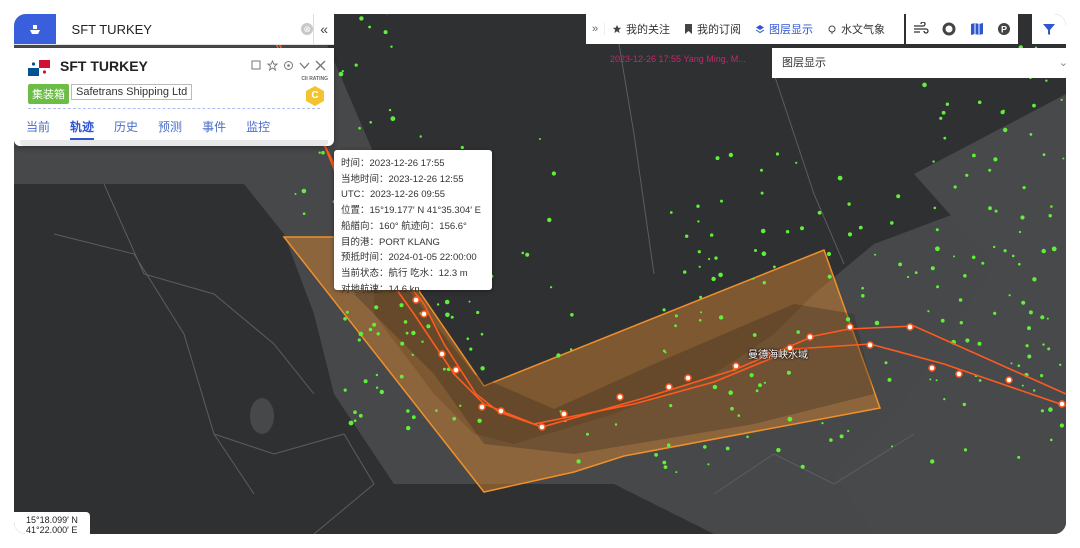 This screenshot has height=548, width=1080. I want to click on locate-icon, so click(288, 65).